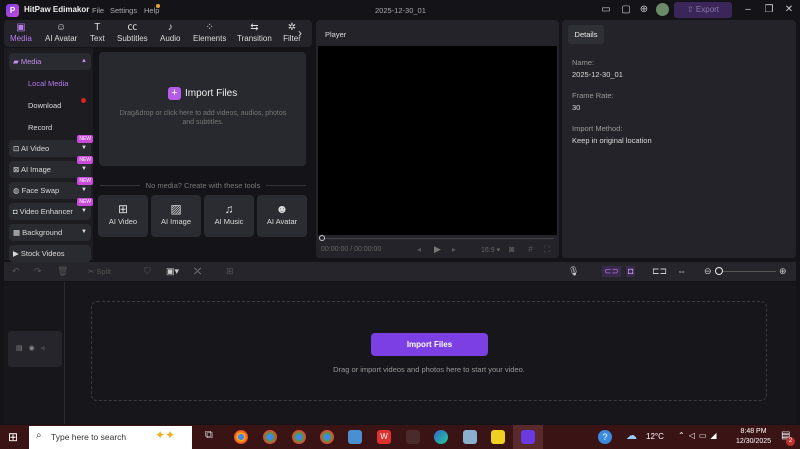 This screenshot has width=800, height=449. What do you see at coordinates (783, 271) in the screenshot?
I see `zoom-in-icon: ⊕` at bounding box center [783, 271].